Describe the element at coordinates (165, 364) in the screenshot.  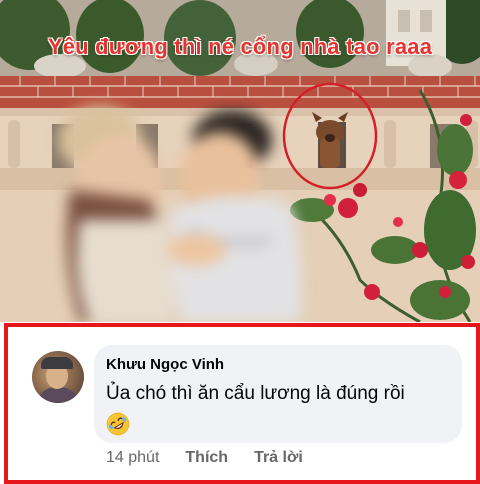
I see `comment-author: Khưu Ngọc Vinh` at that location.